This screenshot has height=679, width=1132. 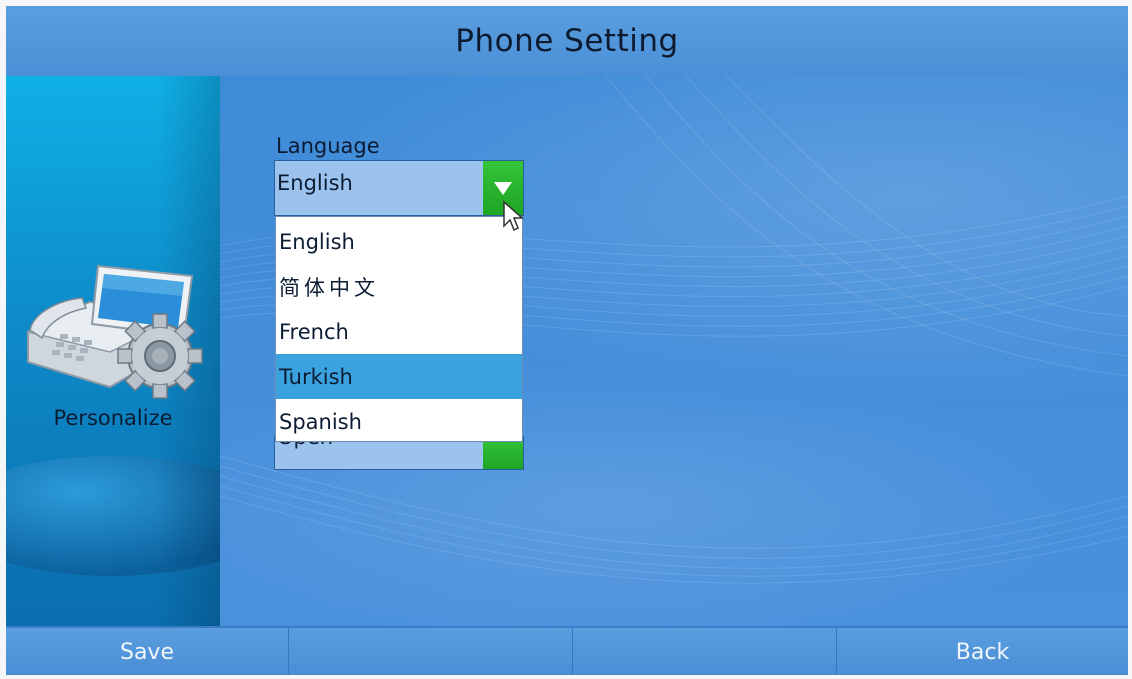 What do you see at coordinates (503, 188) in the screenshot?
I see `chevron-down-icon` at bounding box center [503, 188].